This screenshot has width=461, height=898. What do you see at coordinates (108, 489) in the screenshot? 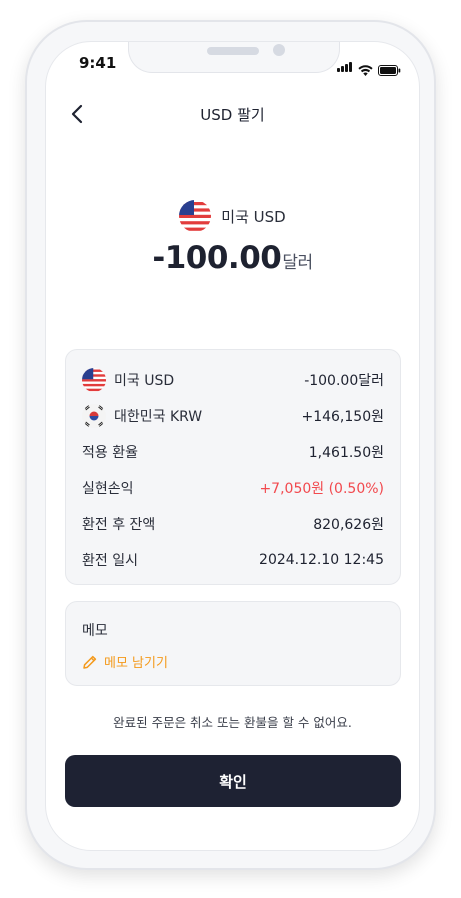
I see `detail-label: 실현손익` at bounding box center [108, 489].